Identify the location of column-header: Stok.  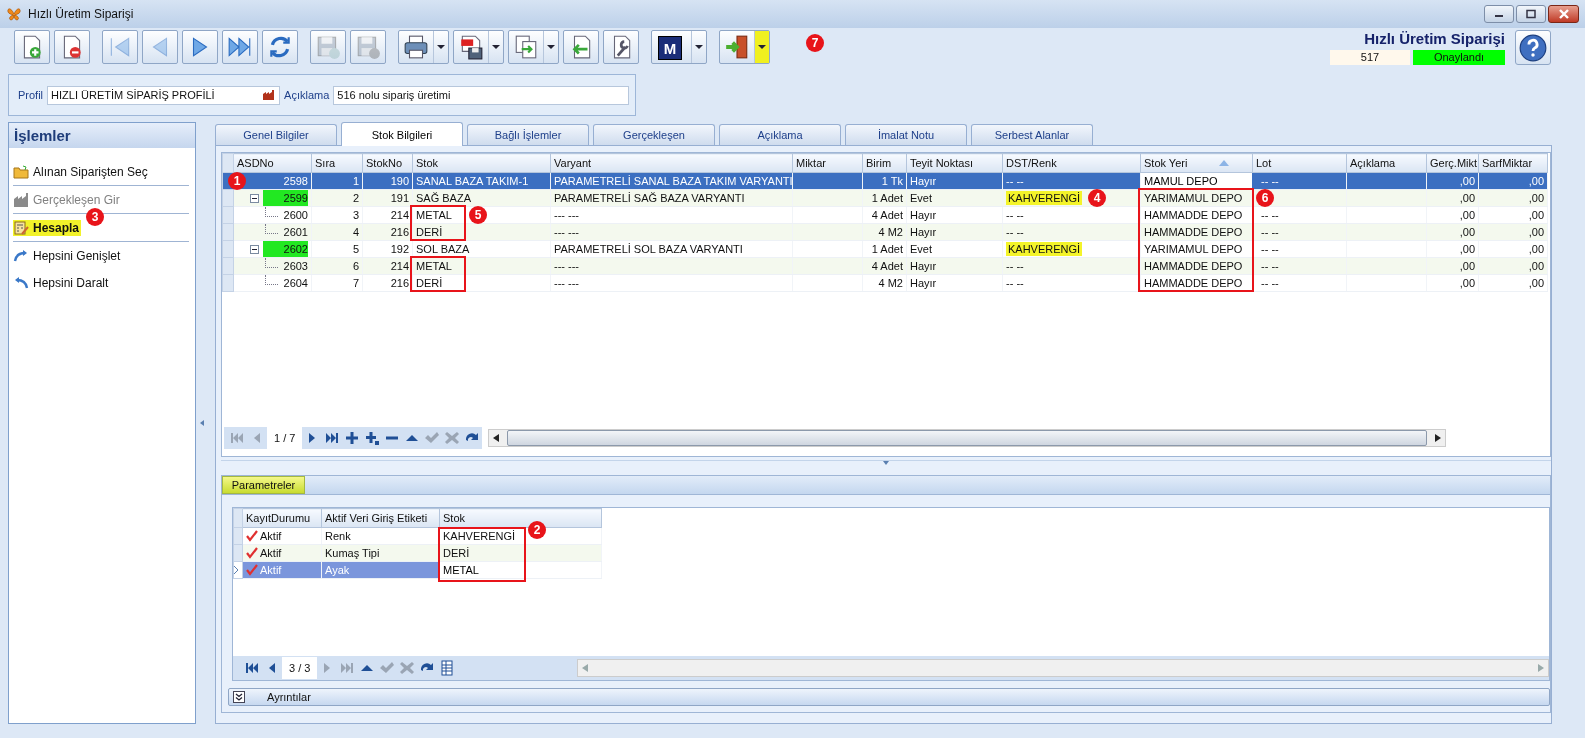
(481, 163).